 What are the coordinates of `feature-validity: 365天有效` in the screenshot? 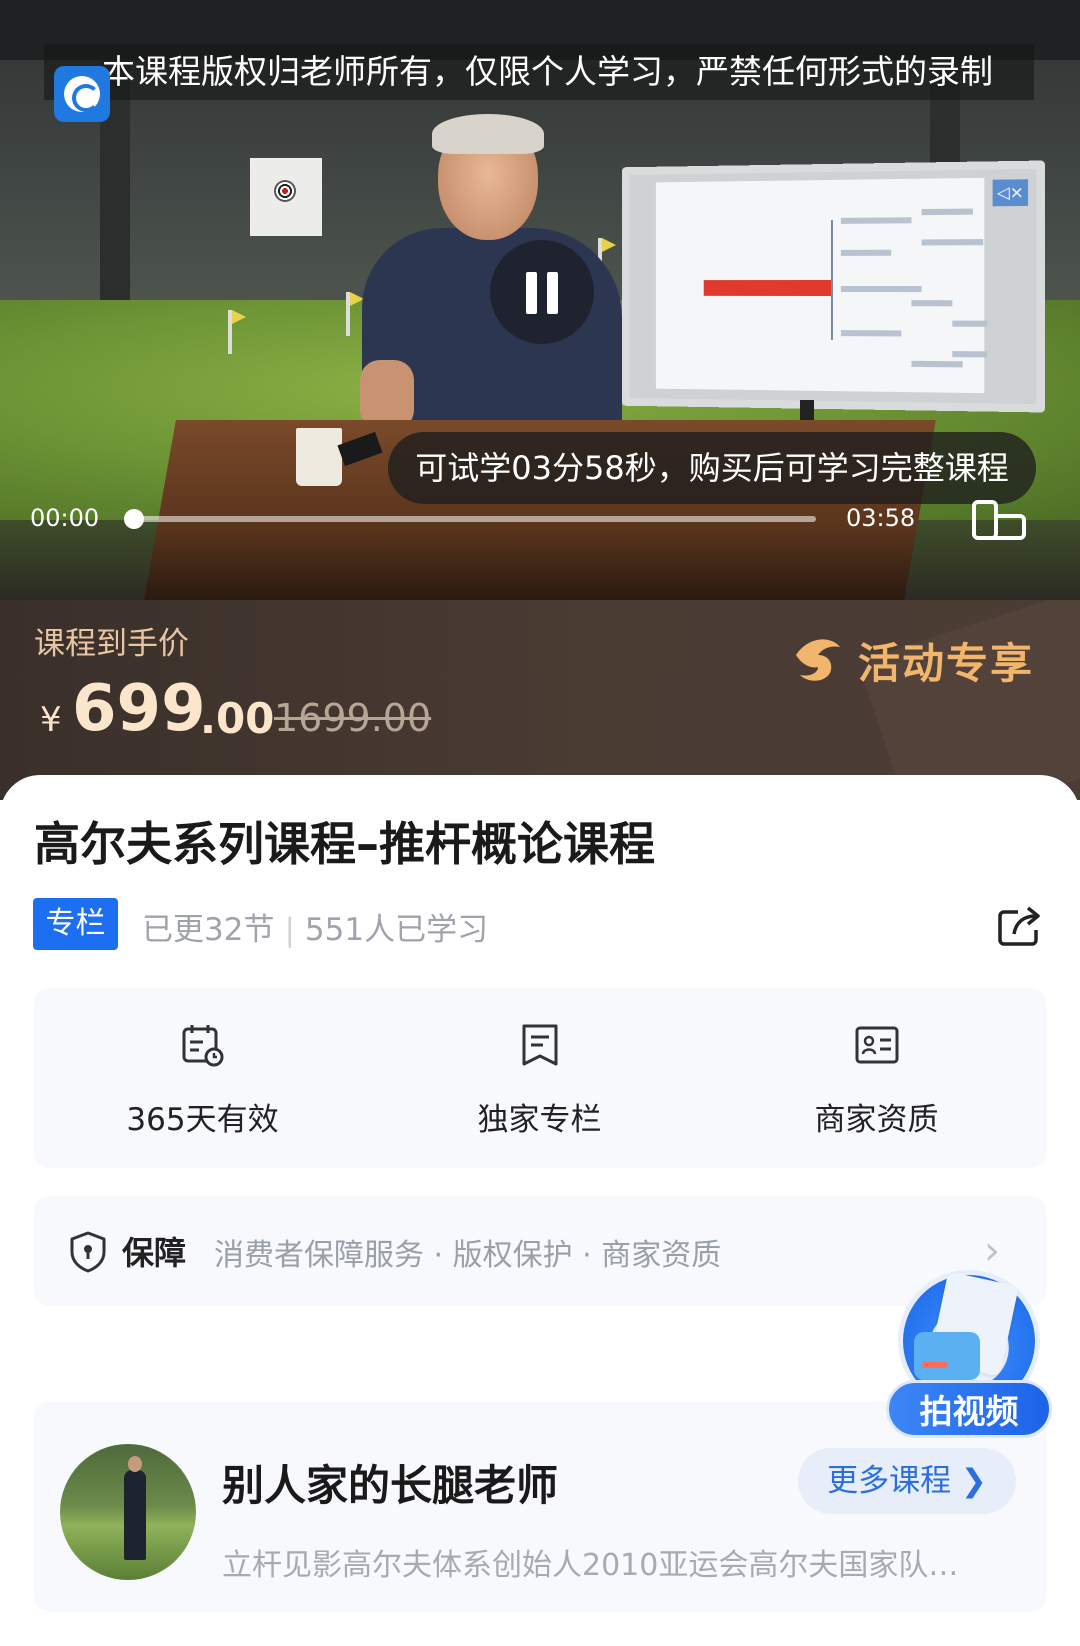 It's located at (202, 1078).